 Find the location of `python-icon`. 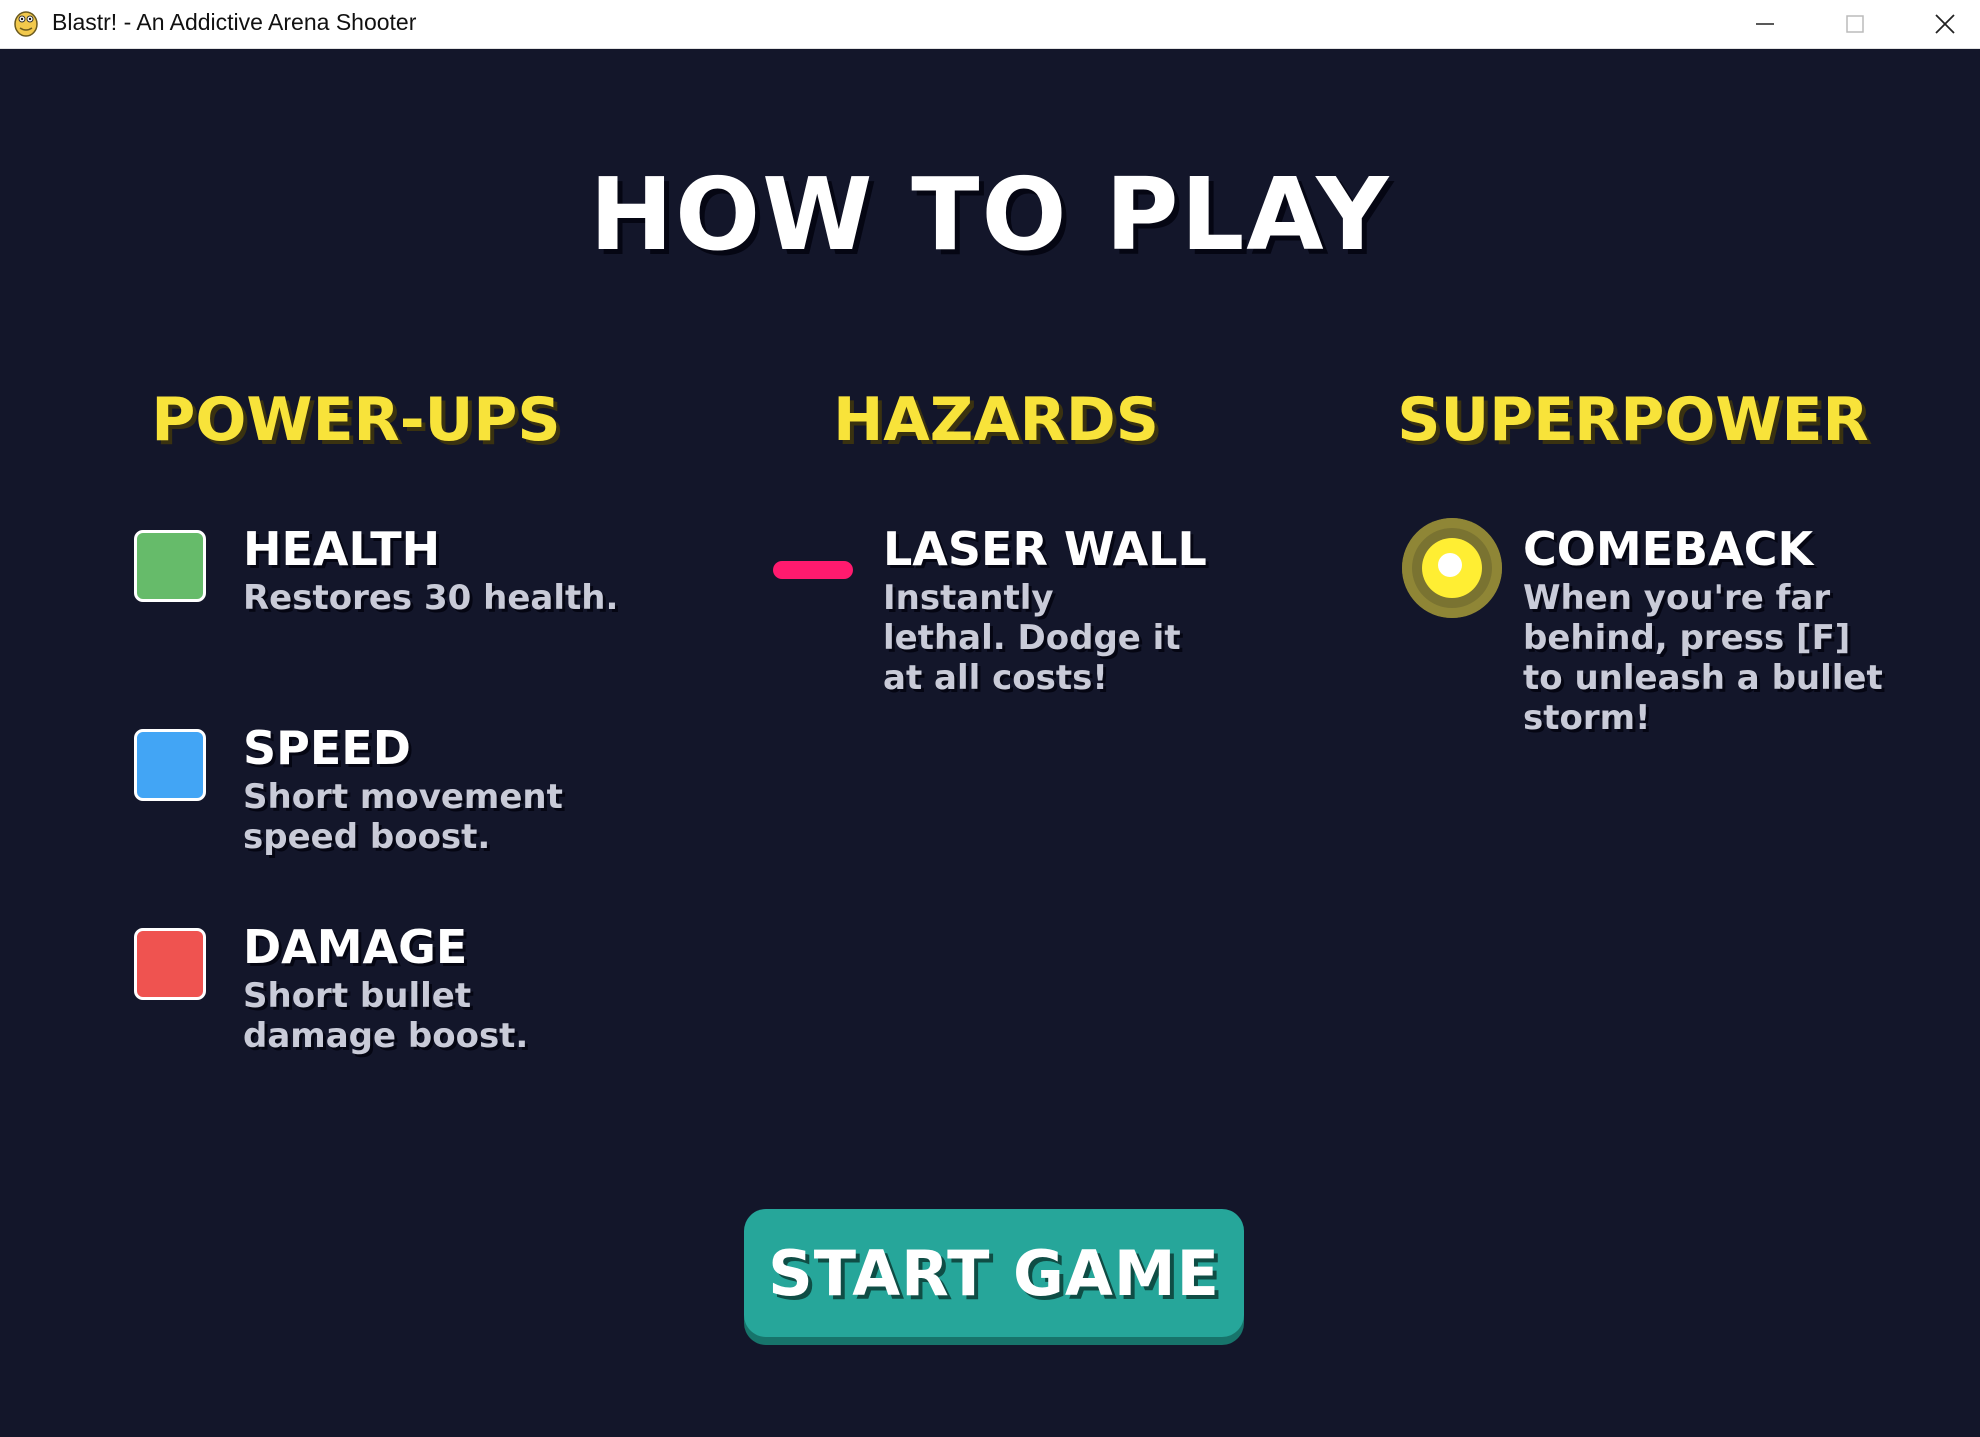

python-icon is located at coordinates (26, 24).